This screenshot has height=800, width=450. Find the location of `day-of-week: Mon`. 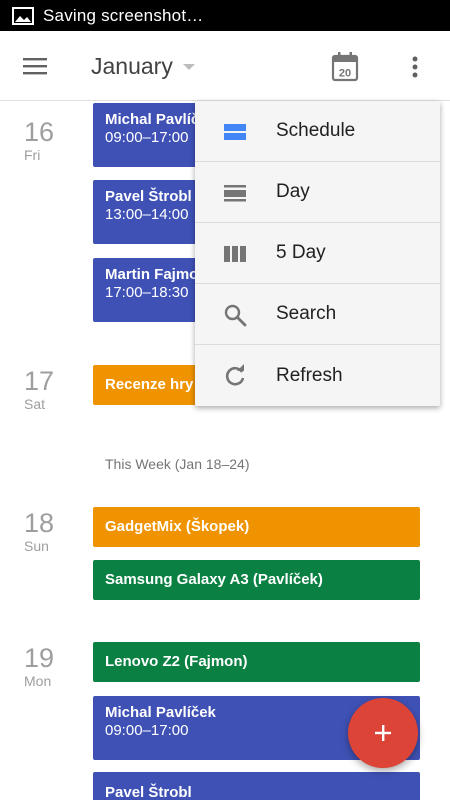

day-of-week: Mon is located at coordinates (38, 681).